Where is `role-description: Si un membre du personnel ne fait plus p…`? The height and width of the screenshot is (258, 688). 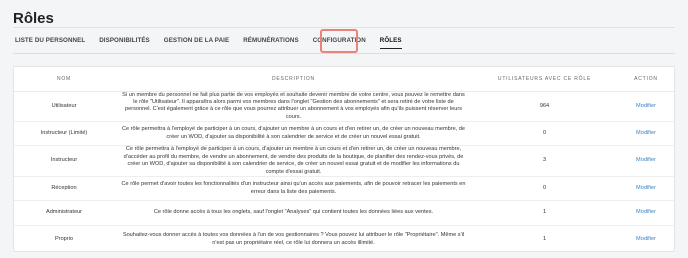
role-description: Si un membre du personnel ne fait plus p… is located at coordinates (293, 107).